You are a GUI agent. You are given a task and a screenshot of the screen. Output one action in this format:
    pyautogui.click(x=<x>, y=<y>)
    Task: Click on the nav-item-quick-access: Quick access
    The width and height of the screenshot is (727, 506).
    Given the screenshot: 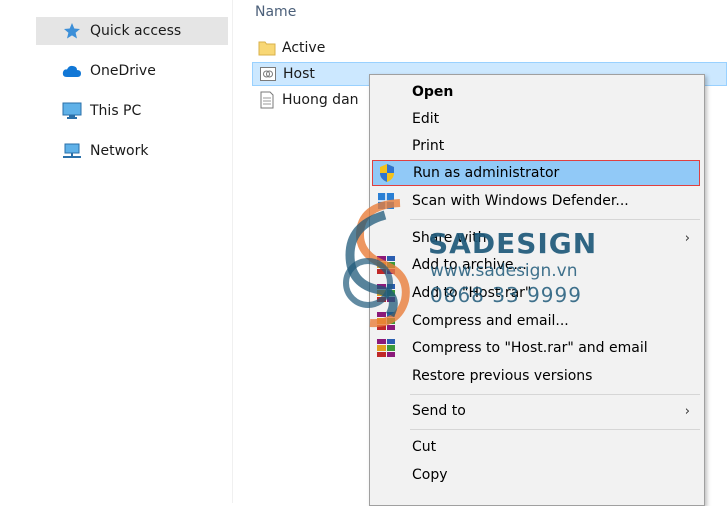 What is the action you would take?
    pyautogui.click(x=132, y=31)
    